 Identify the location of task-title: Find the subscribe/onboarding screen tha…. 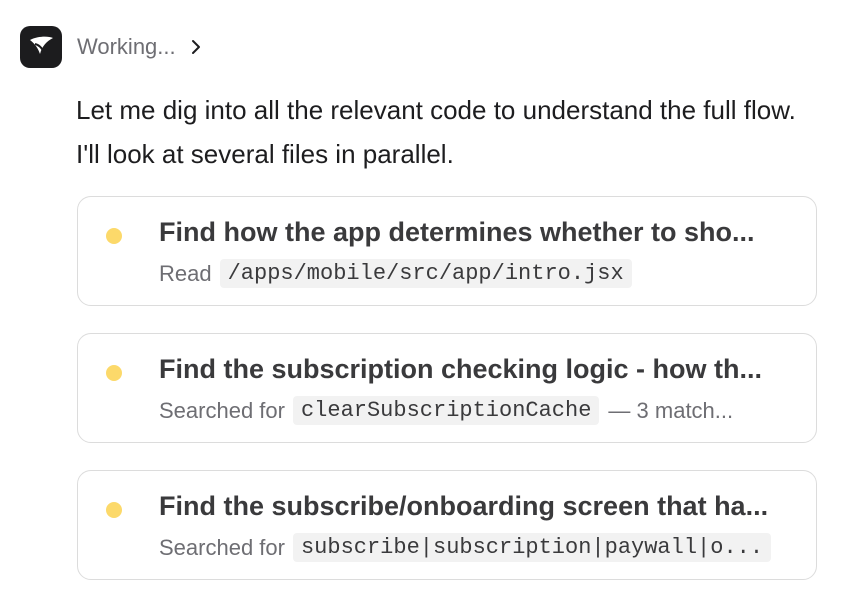
(464, 506).